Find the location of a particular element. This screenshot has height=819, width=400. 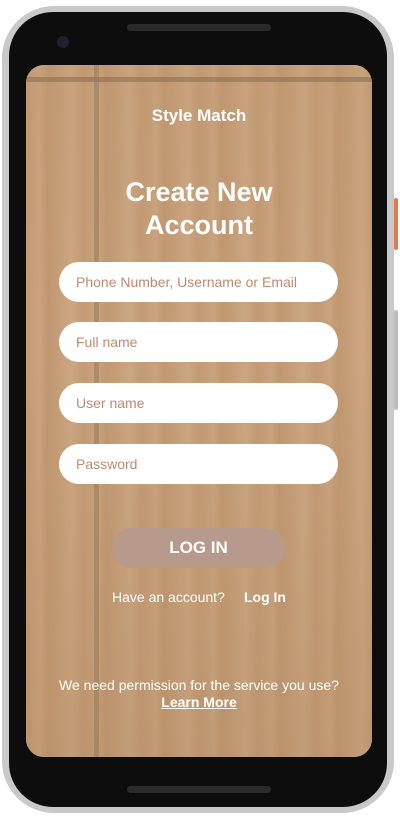

password-input is located at coordinates (198, 464).